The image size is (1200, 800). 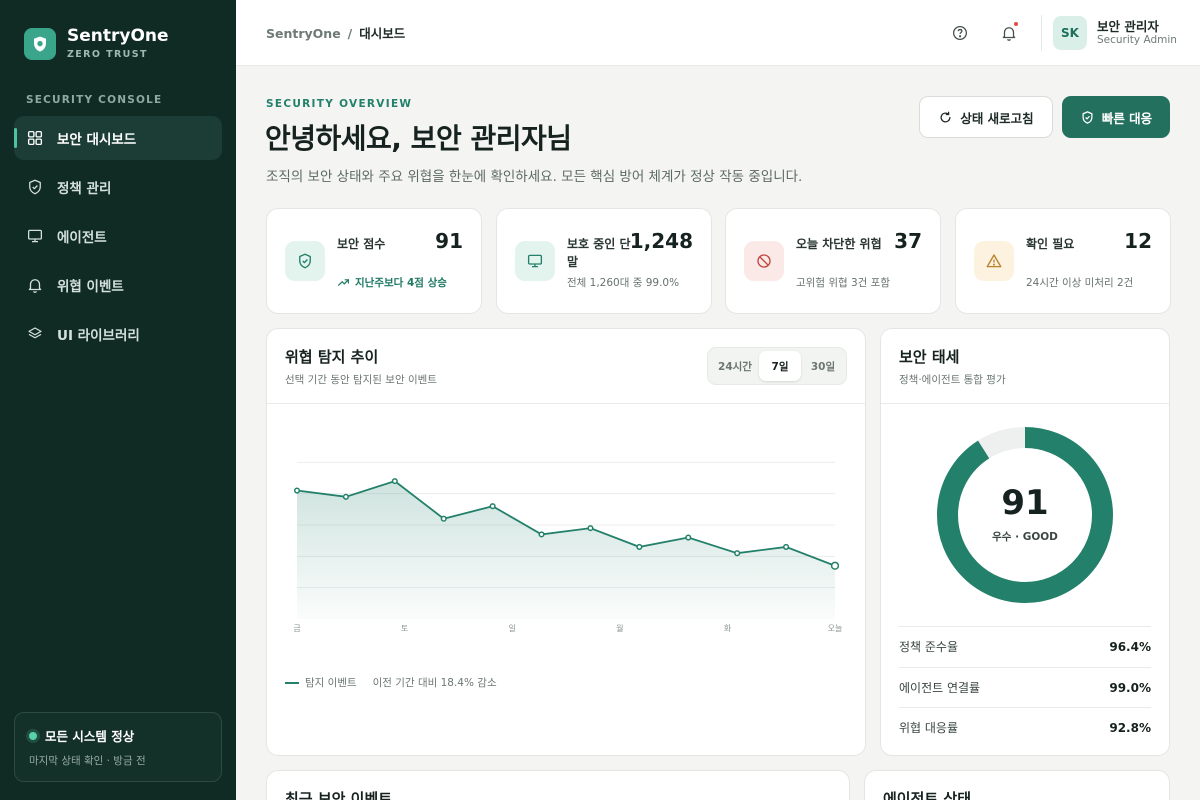 What do you see at coordinates (780, 366) in the screenshot?
I see `tab-7d: 7일` at bounding box center [780, 366].